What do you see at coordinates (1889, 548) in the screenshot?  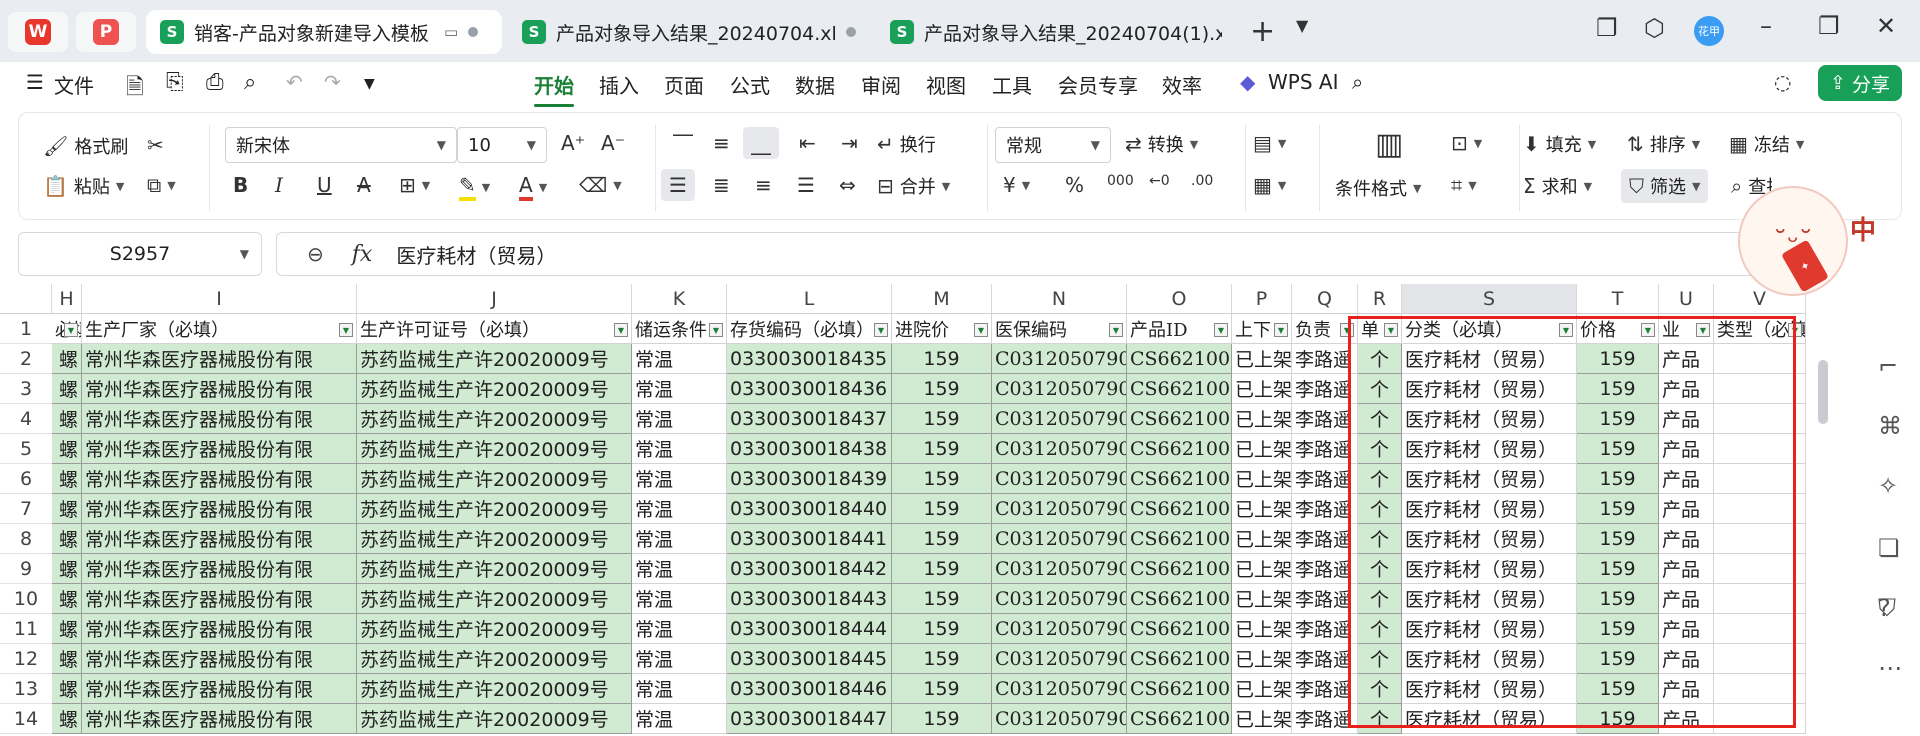 I see `book-icon: ❏` at bounding box center [1889, 548].